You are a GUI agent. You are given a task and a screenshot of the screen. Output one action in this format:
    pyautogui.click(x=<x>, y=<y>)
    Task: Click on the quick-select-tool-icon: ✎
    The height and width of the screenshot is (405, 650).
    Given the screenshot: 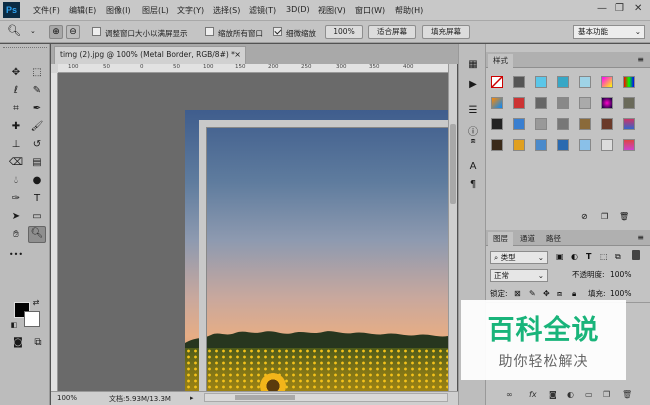 What is the action you would take?
    pyautogui.click(x=37, y=91)
    